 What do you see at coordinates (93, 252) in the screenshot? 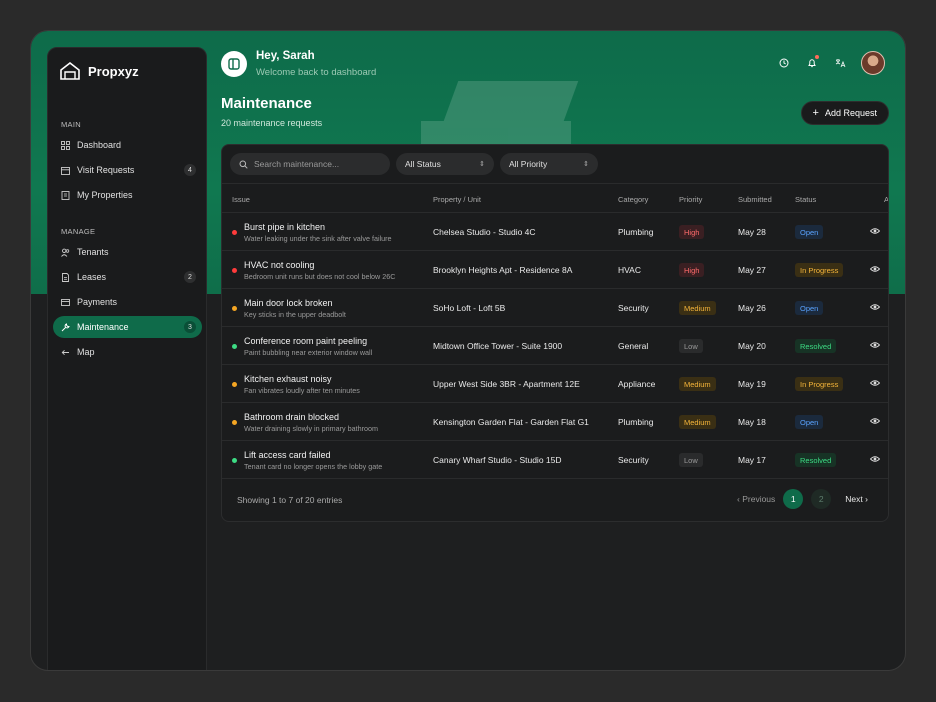
I see `sidebar-item-label: Tenants` at bounding box center [93, 252].